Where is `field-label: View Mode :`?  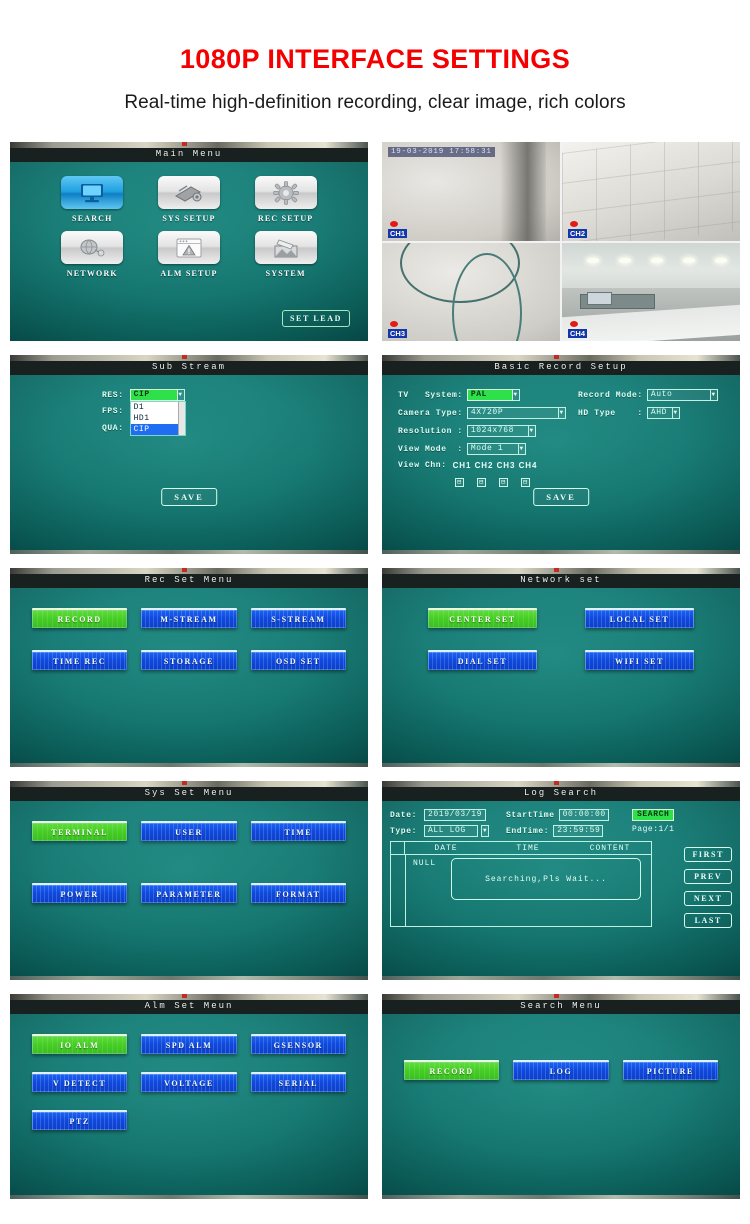 field-label: View Mode : is located at coordinates (430, 449).